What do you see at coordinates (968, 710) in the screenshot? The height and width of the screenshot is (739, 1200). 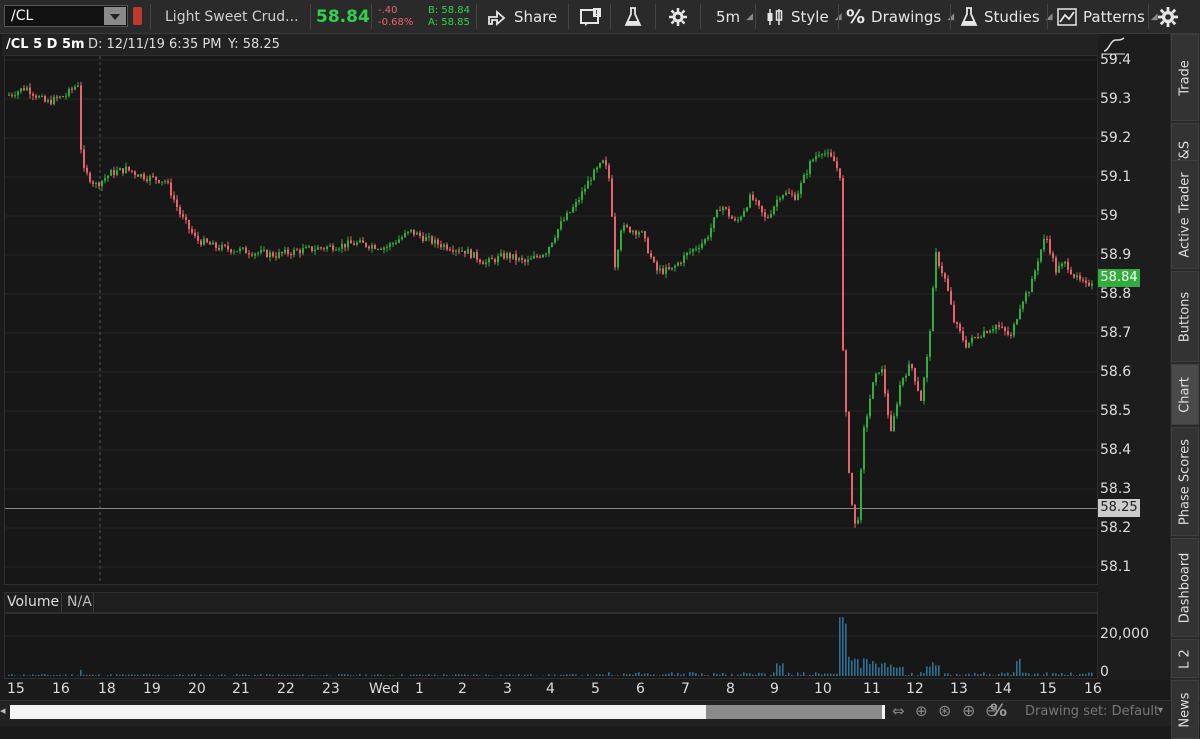 I see `zoom-in-icon: ⊕` at bounding box center [968, 710].